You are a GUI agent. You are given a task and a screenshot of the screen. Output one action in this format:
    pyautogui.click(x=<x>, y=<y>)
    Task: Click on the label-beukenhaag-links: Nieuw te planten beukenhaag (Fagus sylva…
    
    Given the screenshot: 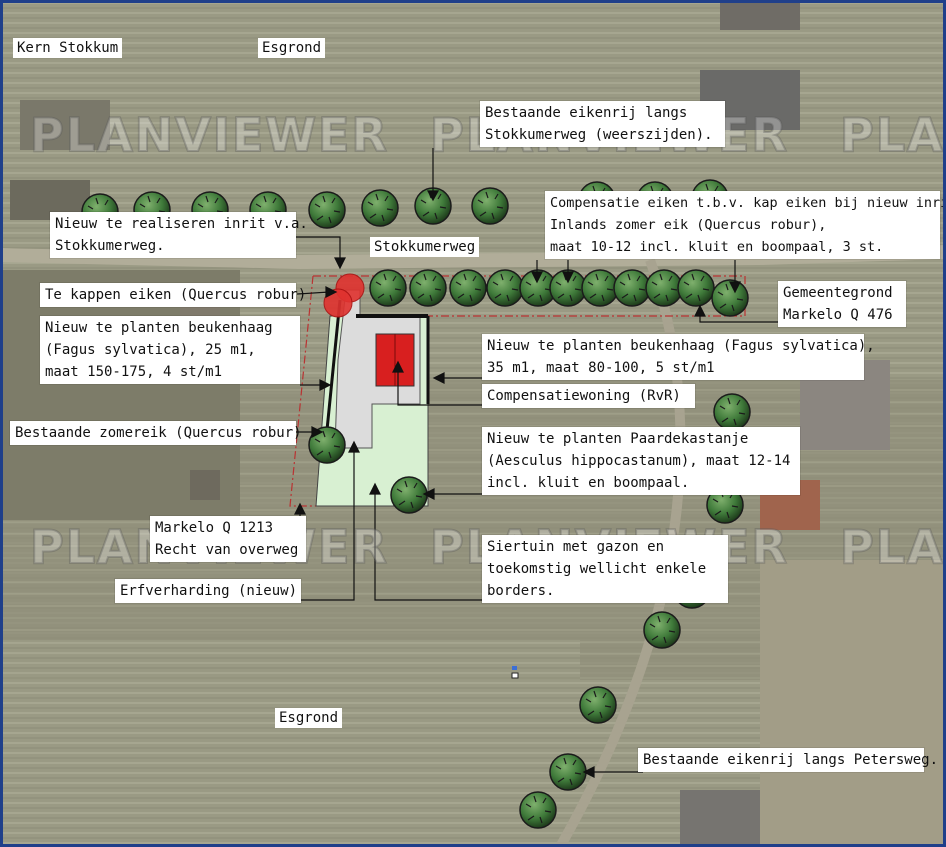 What is the action you would take?
    pyautogui.click(x=170, y=350)
    